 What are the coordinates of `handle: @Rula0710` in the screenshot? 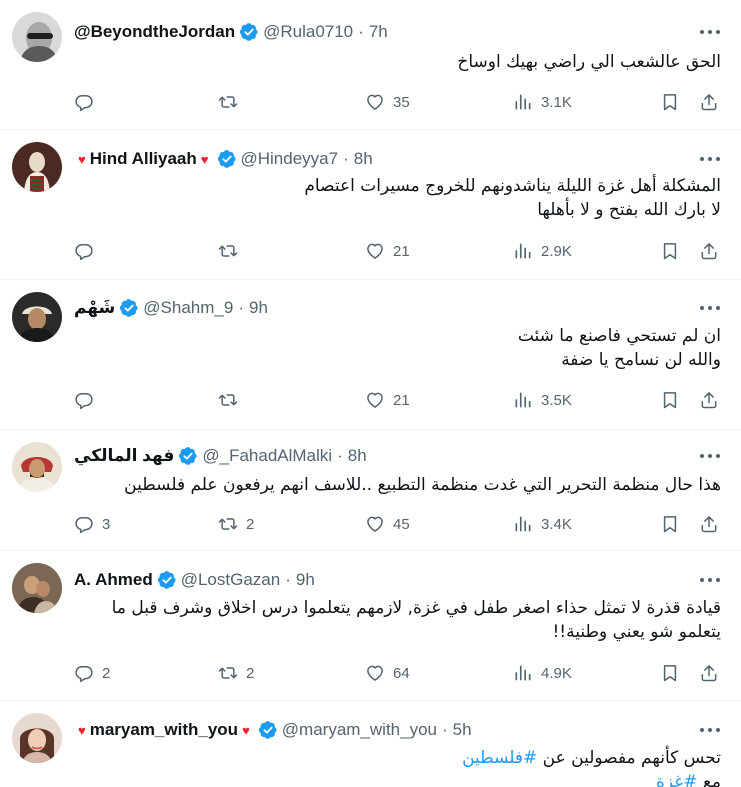 It's located at (308, 32).